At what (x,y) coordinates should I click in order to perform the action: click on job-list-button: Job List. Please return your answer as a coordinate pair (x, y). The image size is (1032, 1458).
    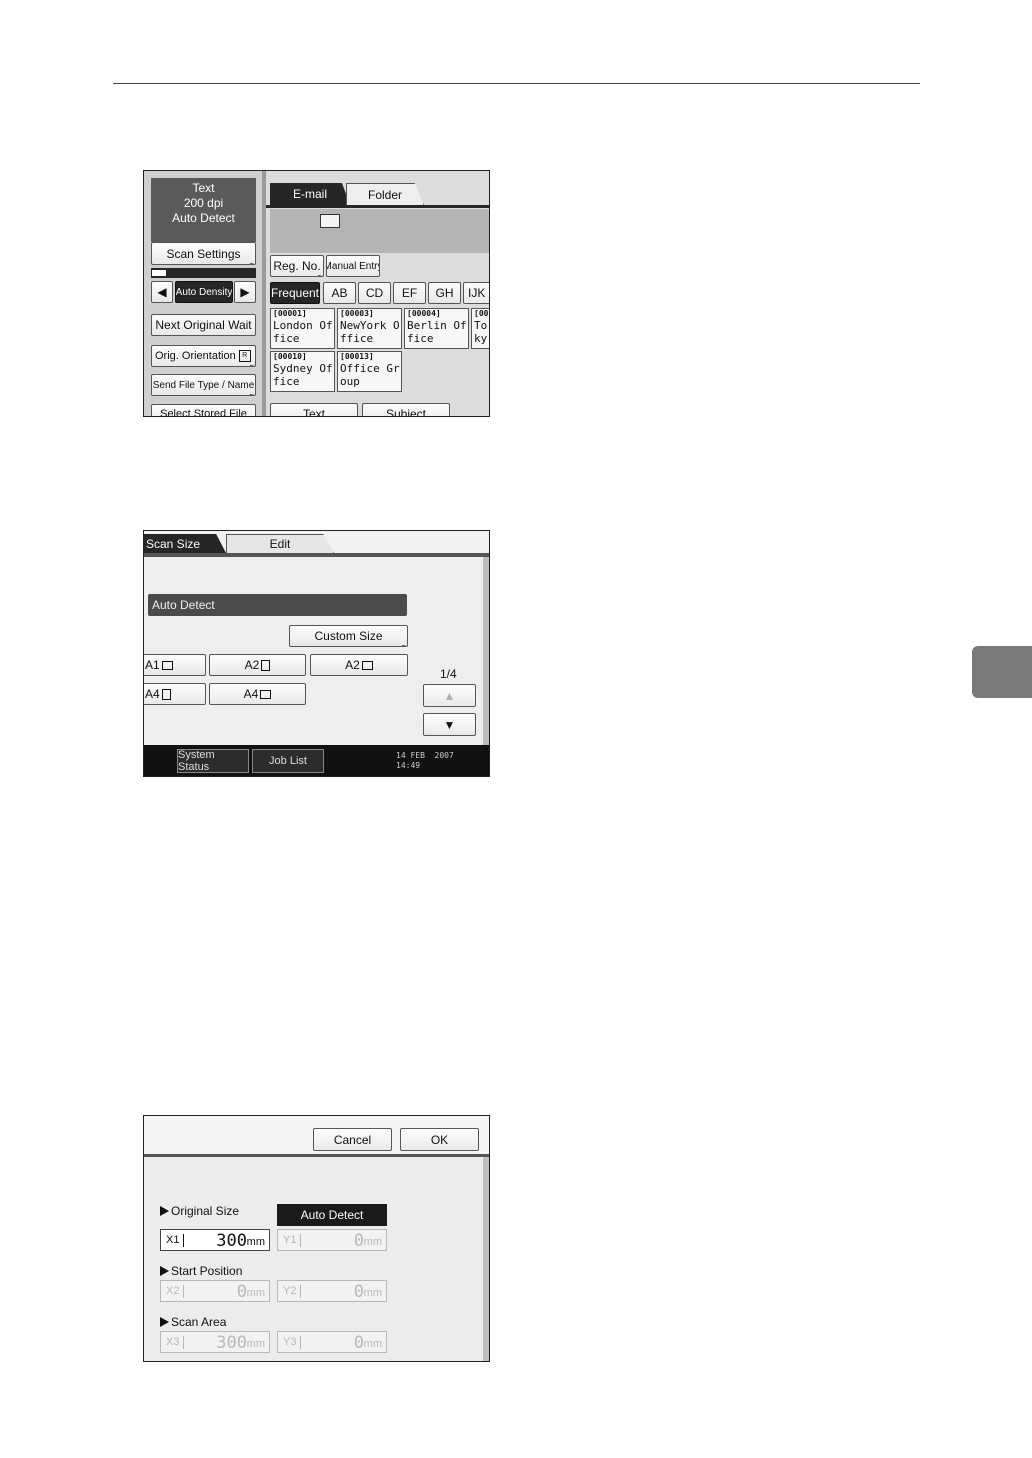
    Looking at the image, I should click on (288, 761).